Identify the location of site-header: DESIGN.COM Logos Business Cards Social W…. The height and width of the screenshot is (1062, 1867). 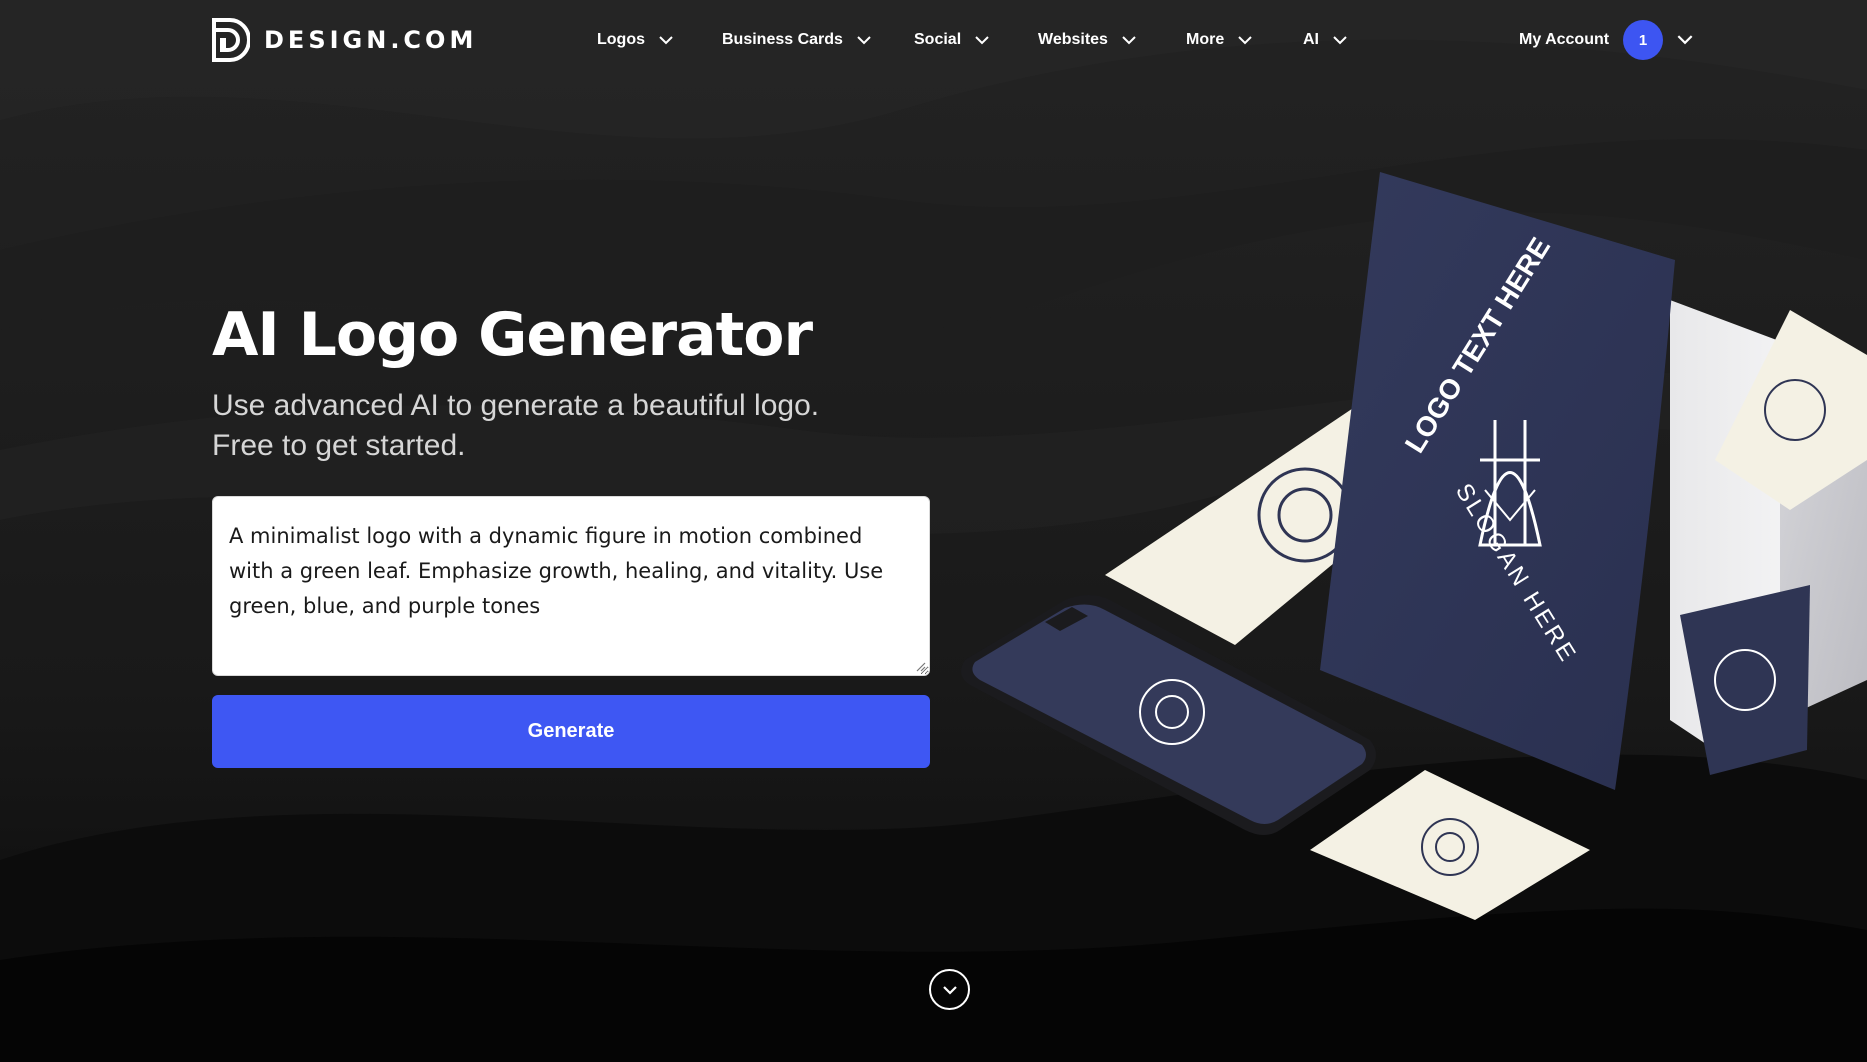
(933, 40).